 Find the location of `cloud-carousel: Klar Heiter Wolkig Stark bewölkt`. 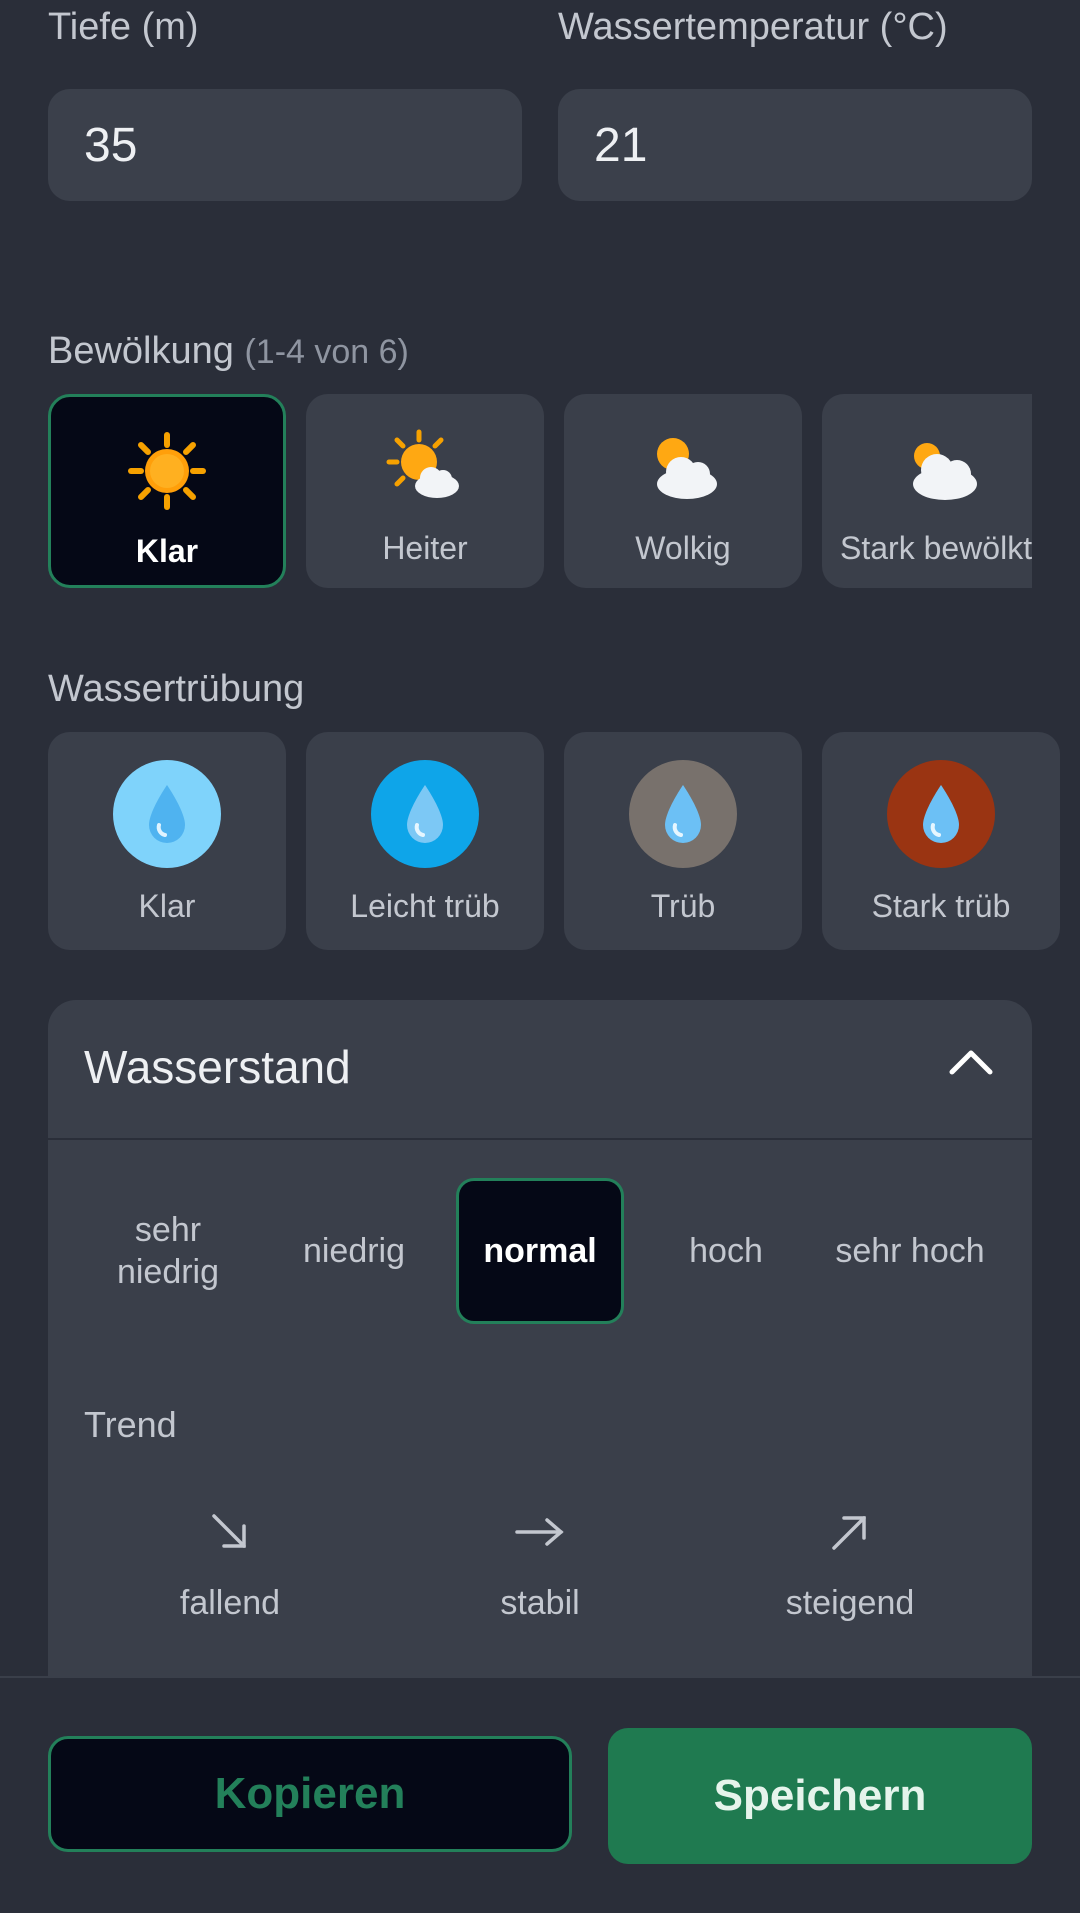

cloud-carousel: Klar Heiter Wolkig Stark bewölkt is located at coordinates (540, 491).